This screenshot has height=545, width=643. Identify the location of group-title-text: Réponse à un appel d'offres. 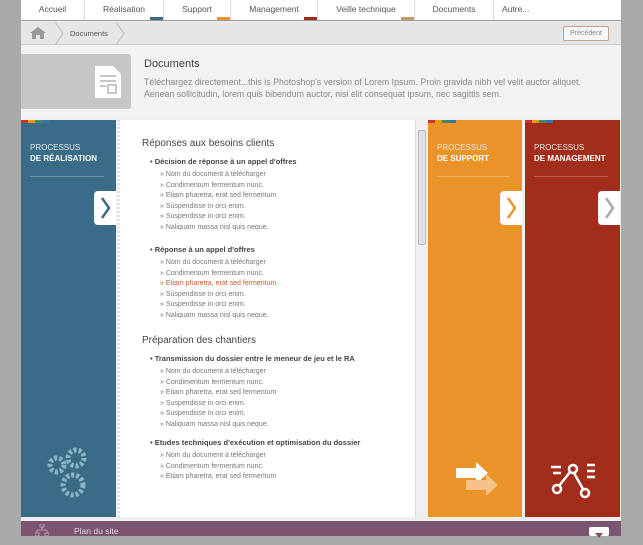
(204, 249).